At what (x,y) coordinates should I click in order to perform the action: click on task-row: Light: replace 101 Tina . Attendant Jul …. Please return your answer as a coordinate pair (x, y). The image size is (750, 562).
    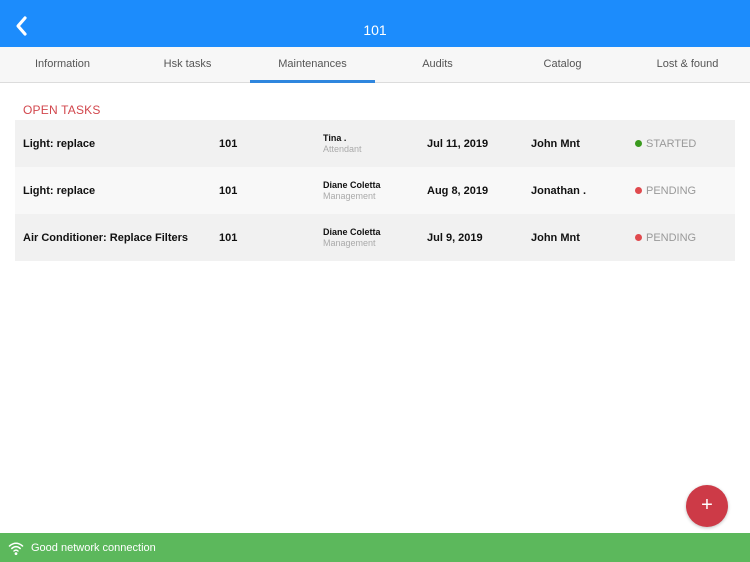
    Looking at the image, I should click on (375, 143).